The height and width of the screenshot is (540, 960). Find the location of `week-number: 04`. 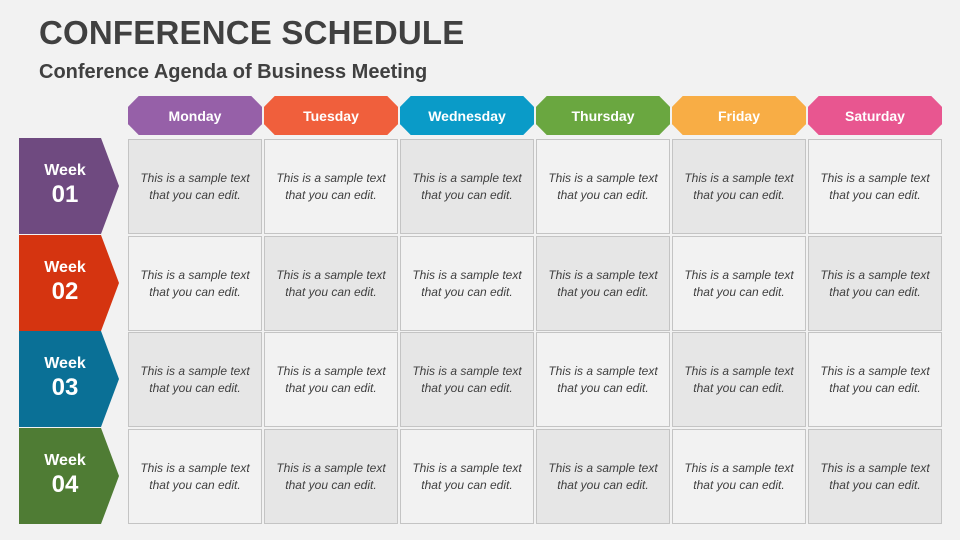

week-number: 04 is located at coordinates (65, 484).